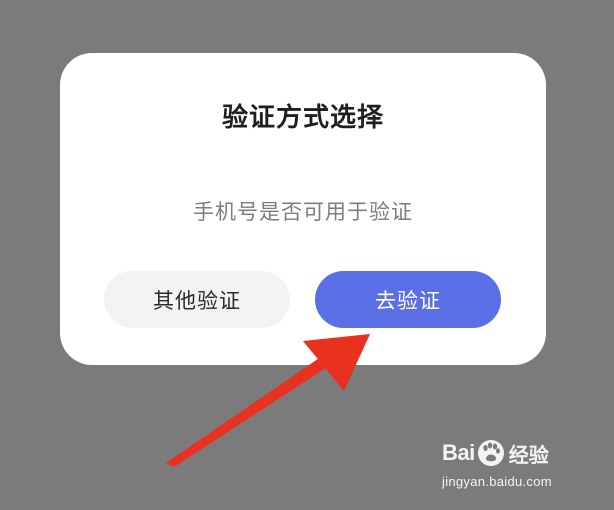 The height and width of the screenshot is (510, 614). Describe the element at coordinates (458, 452) in the screenshot. I see `watermark-brand-left: Bai` at that location.